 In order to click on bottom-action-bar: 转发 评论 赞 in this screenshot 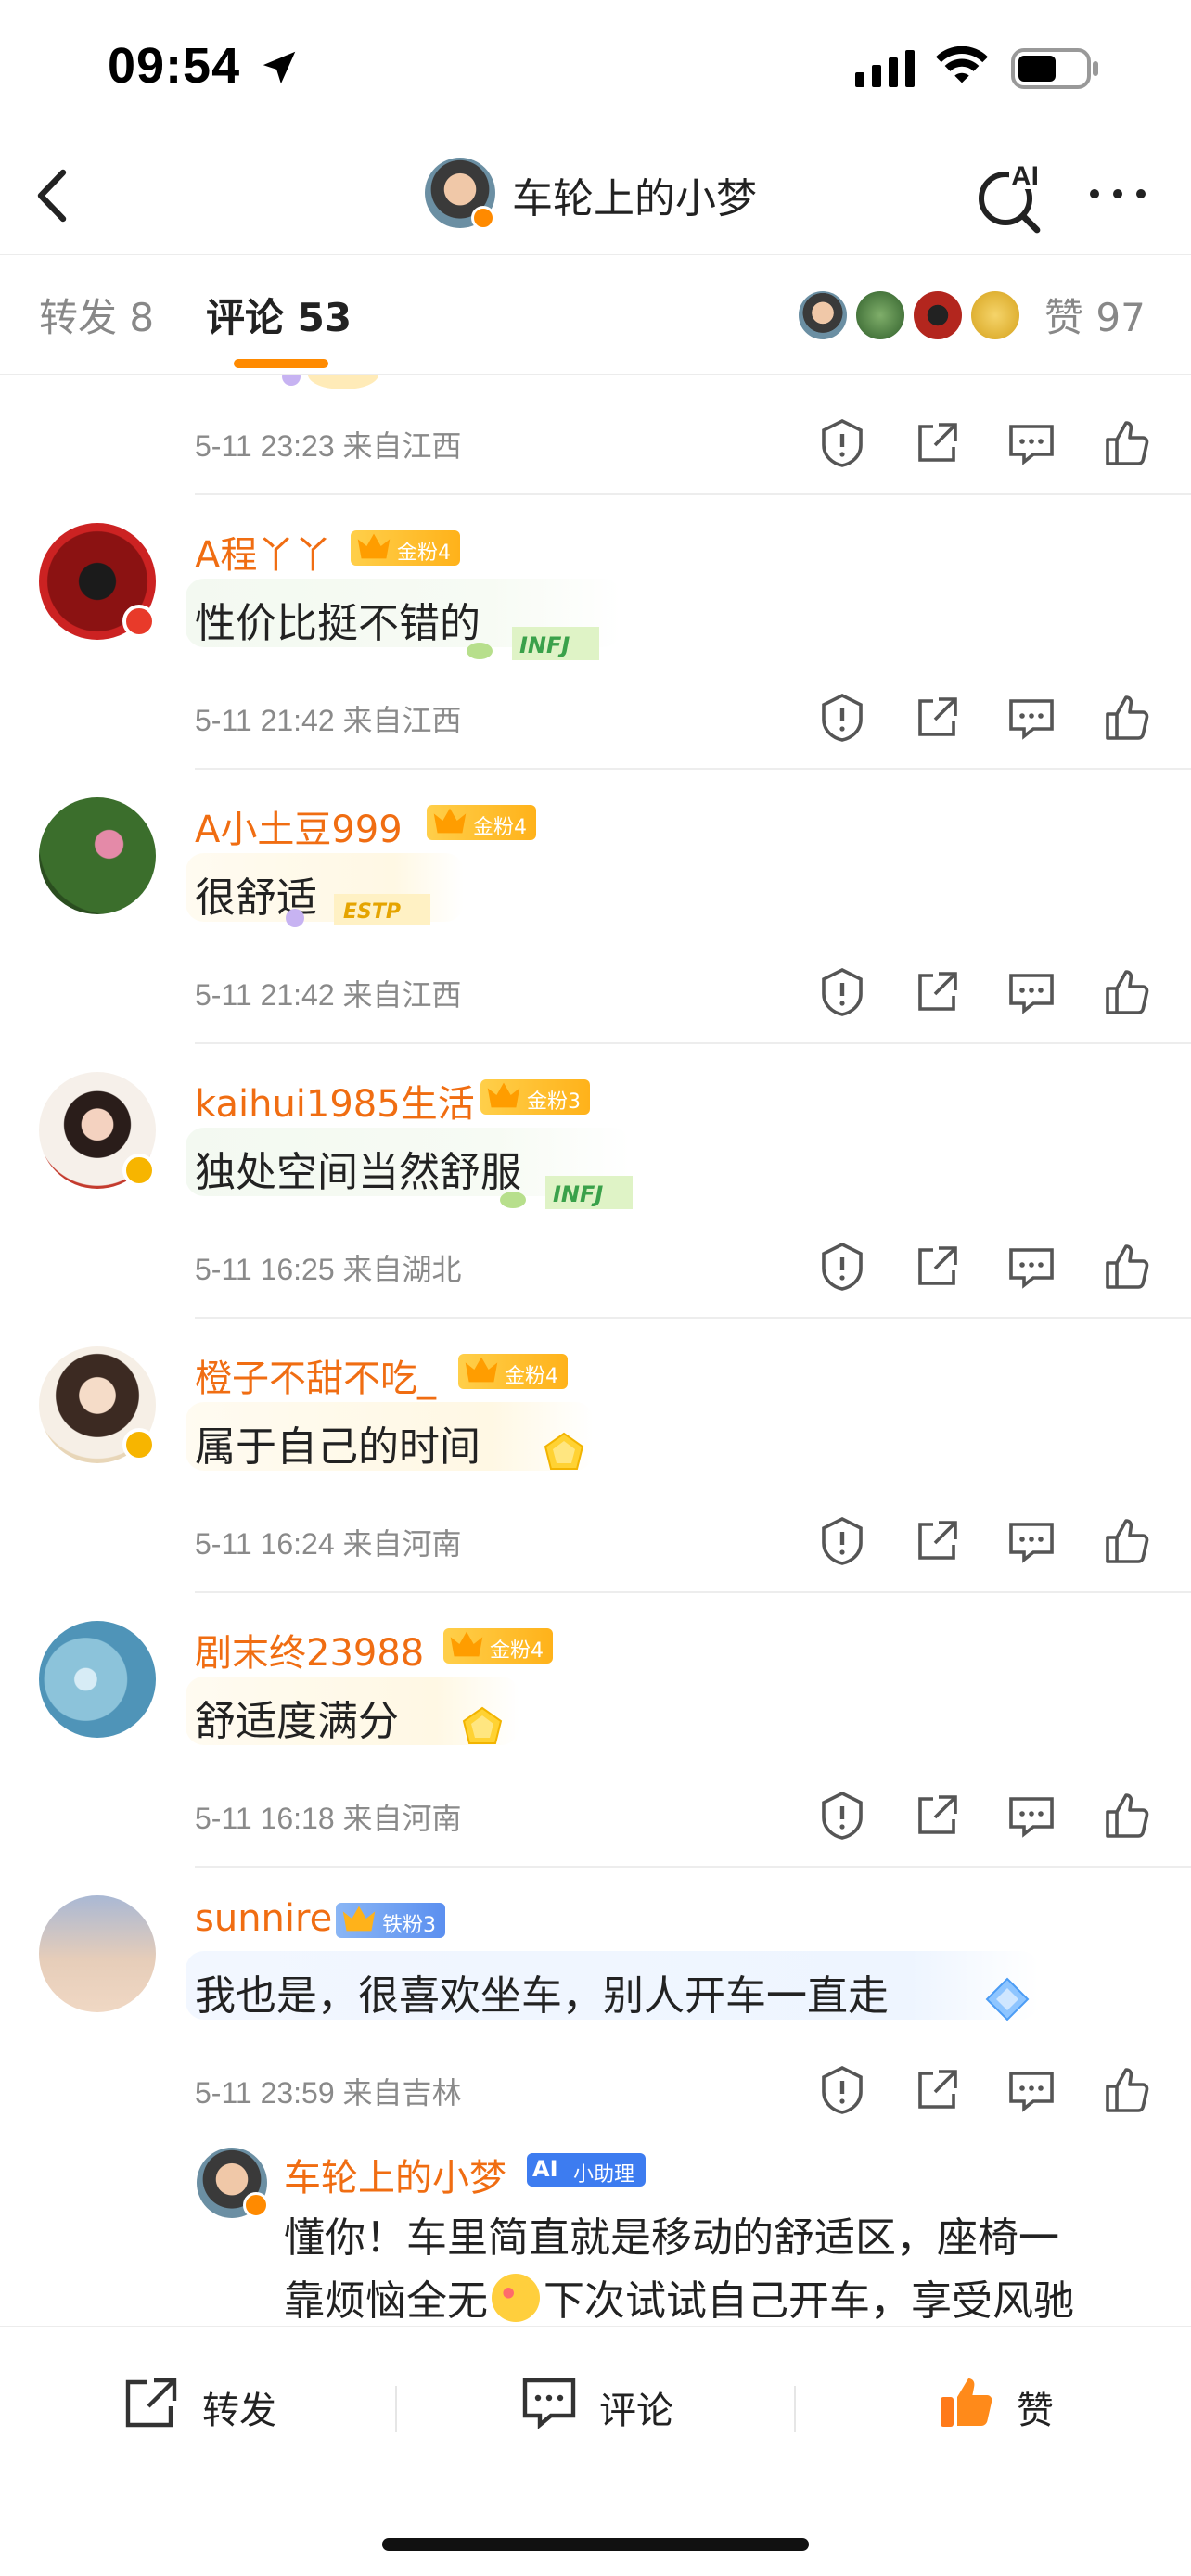, I will do `click(595, 2400)`.